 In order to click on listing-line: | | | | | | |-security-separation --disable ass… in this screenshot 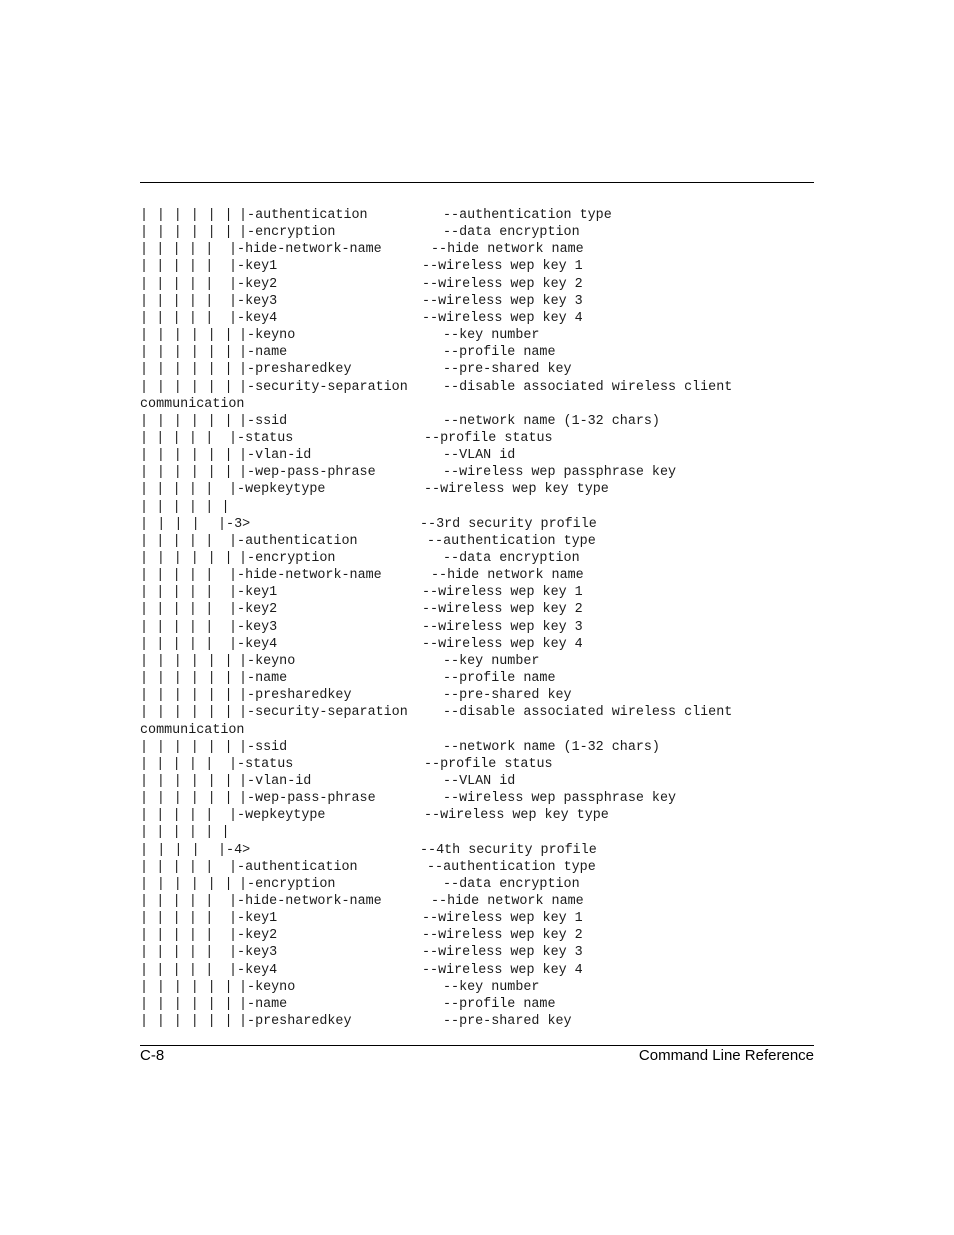, I will do `click(477, 712)`.